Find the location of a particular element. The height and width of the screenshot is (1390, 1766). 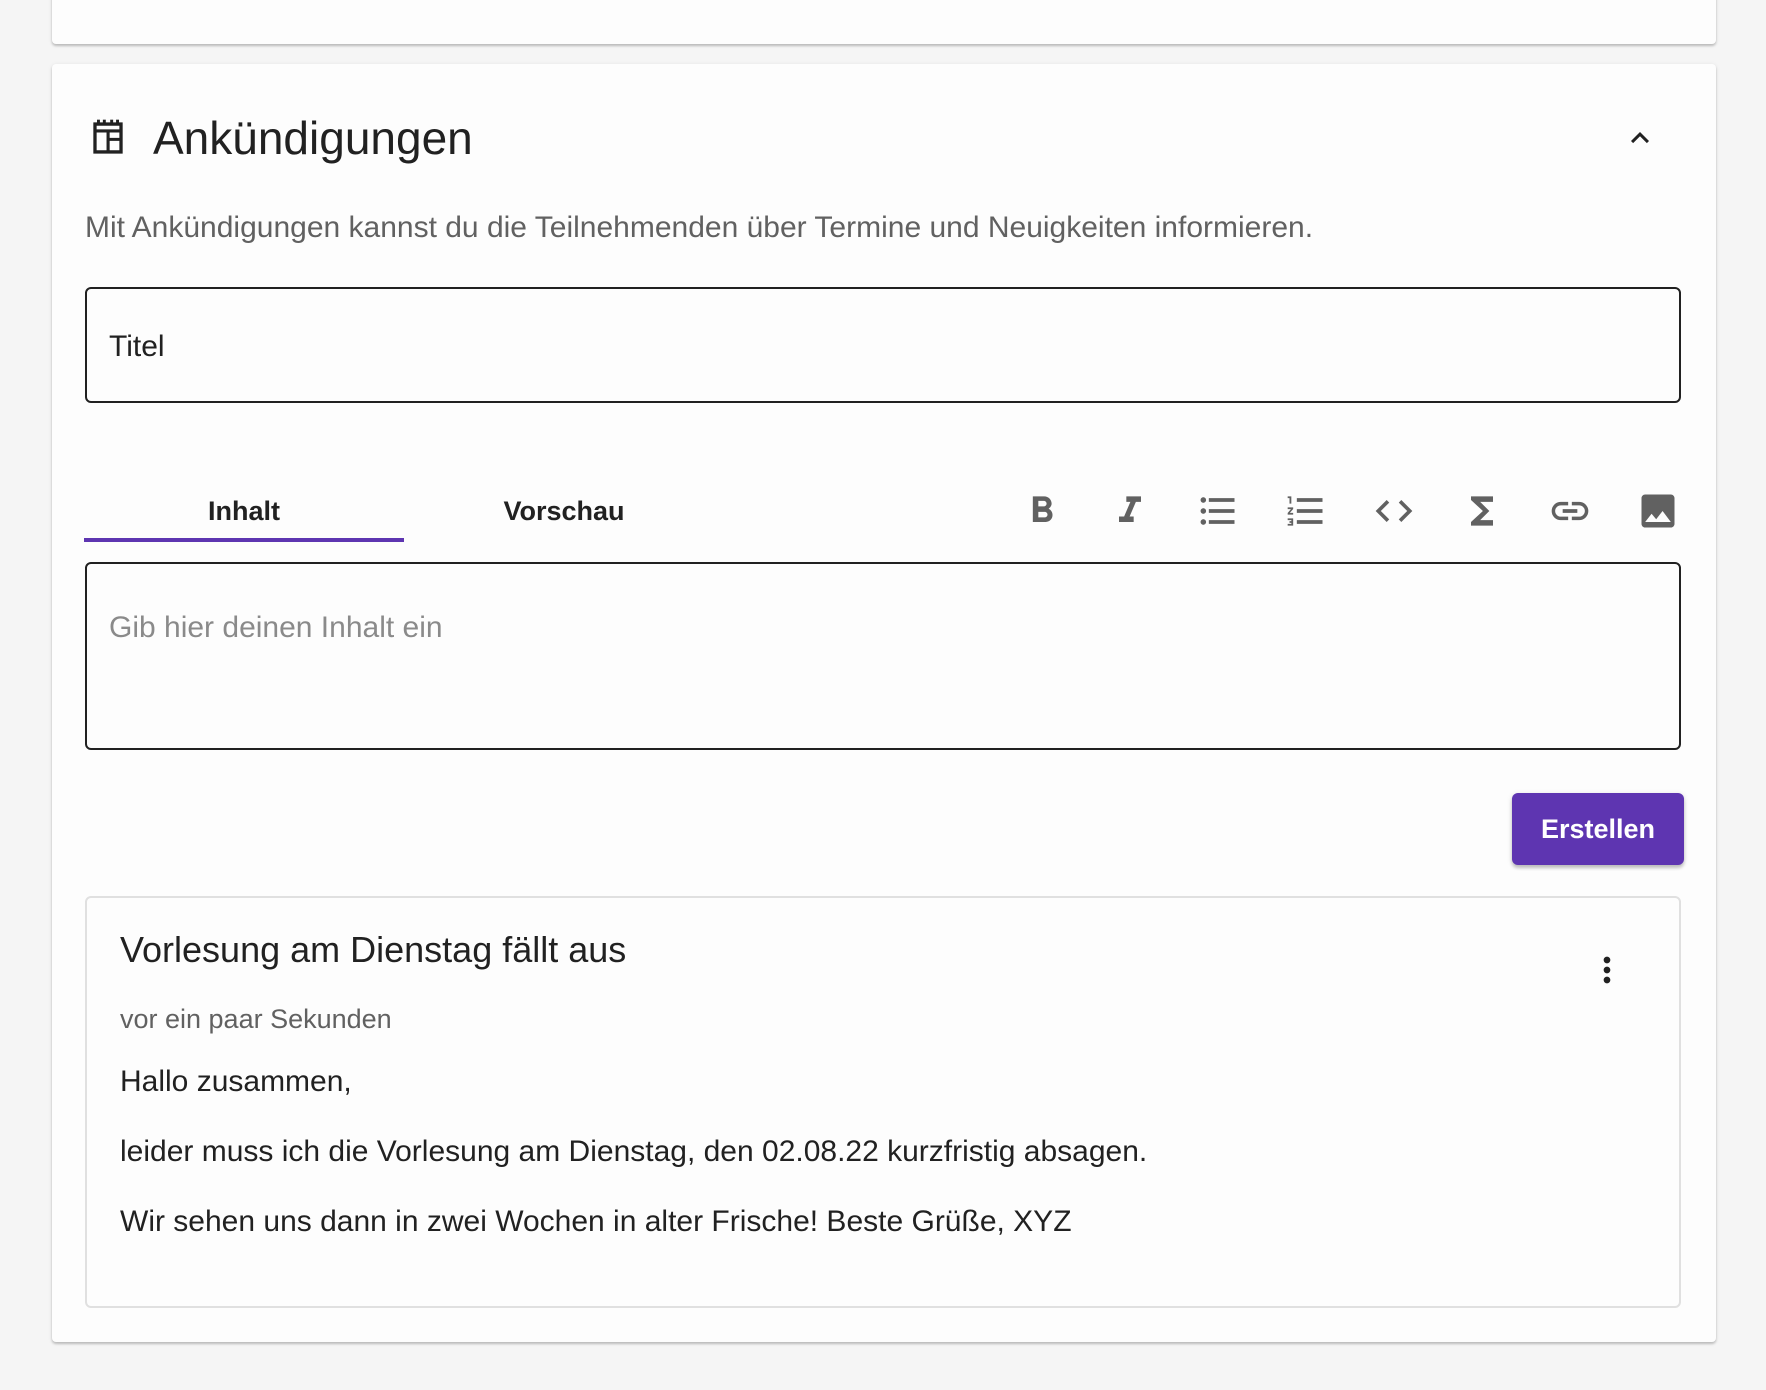

previous-section-card is located at coordinates (884, 22).